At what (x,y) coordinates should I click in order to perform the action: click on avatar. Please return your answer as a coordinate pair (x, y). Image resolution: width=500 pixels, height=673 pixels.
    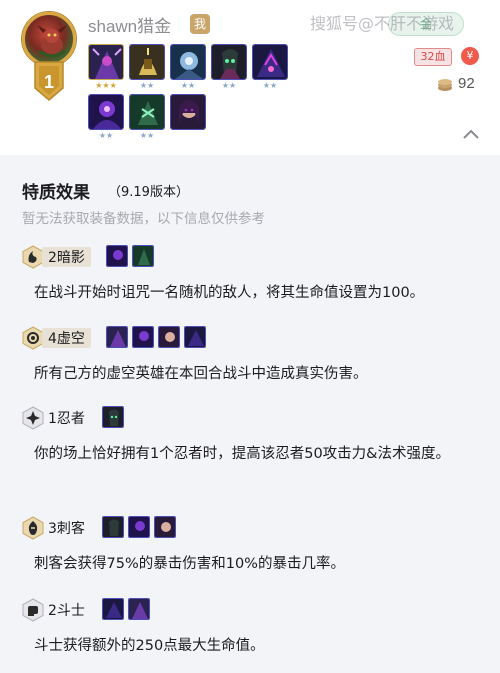
    Looking at the image, I should click on (49, 39).